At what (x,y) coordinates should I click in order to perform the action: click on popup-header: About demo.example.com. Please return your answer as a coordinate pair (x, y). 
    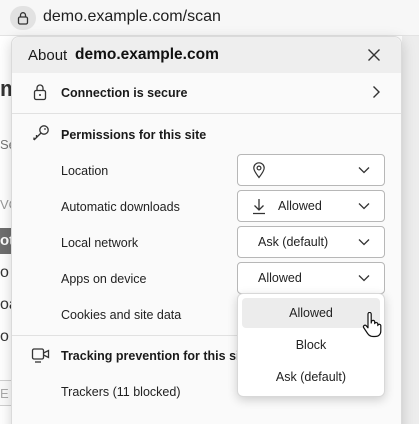
    Looking at the image, I should click on (206, 55).